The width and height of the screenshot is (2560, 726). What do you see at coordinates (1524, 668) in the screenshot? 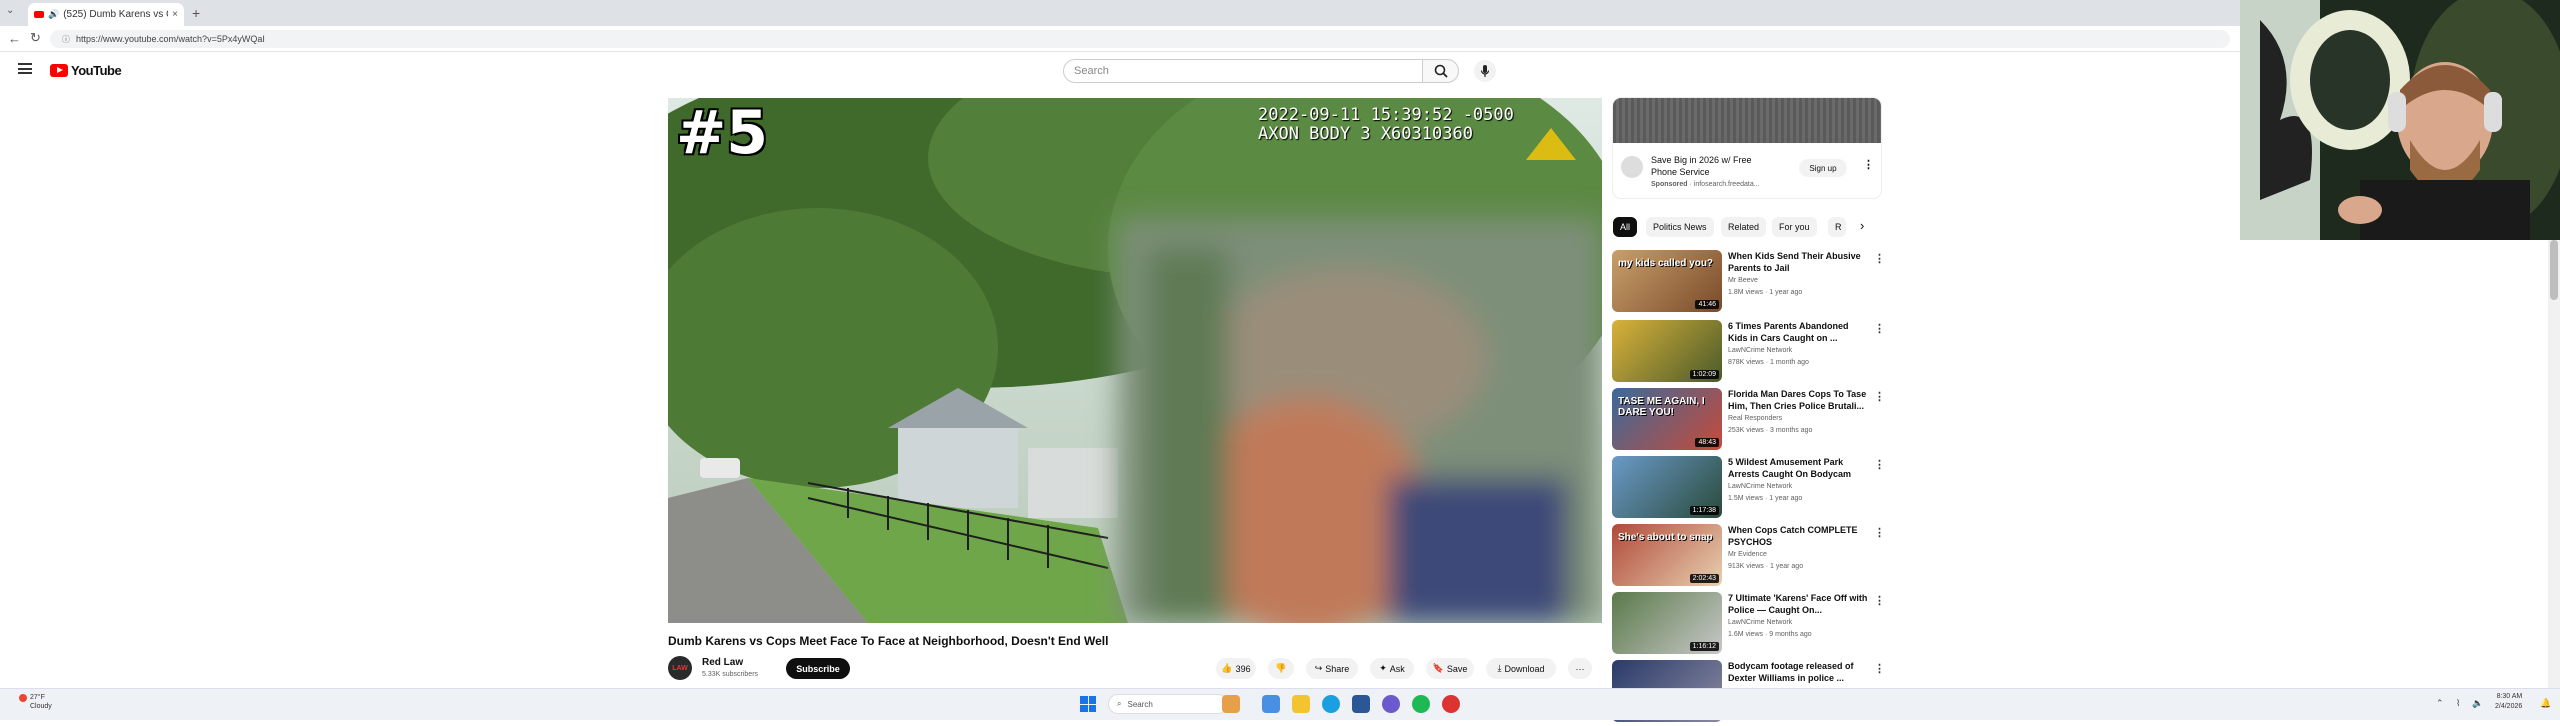
I see `download-label: Download` at bounding box center [1524, 668].